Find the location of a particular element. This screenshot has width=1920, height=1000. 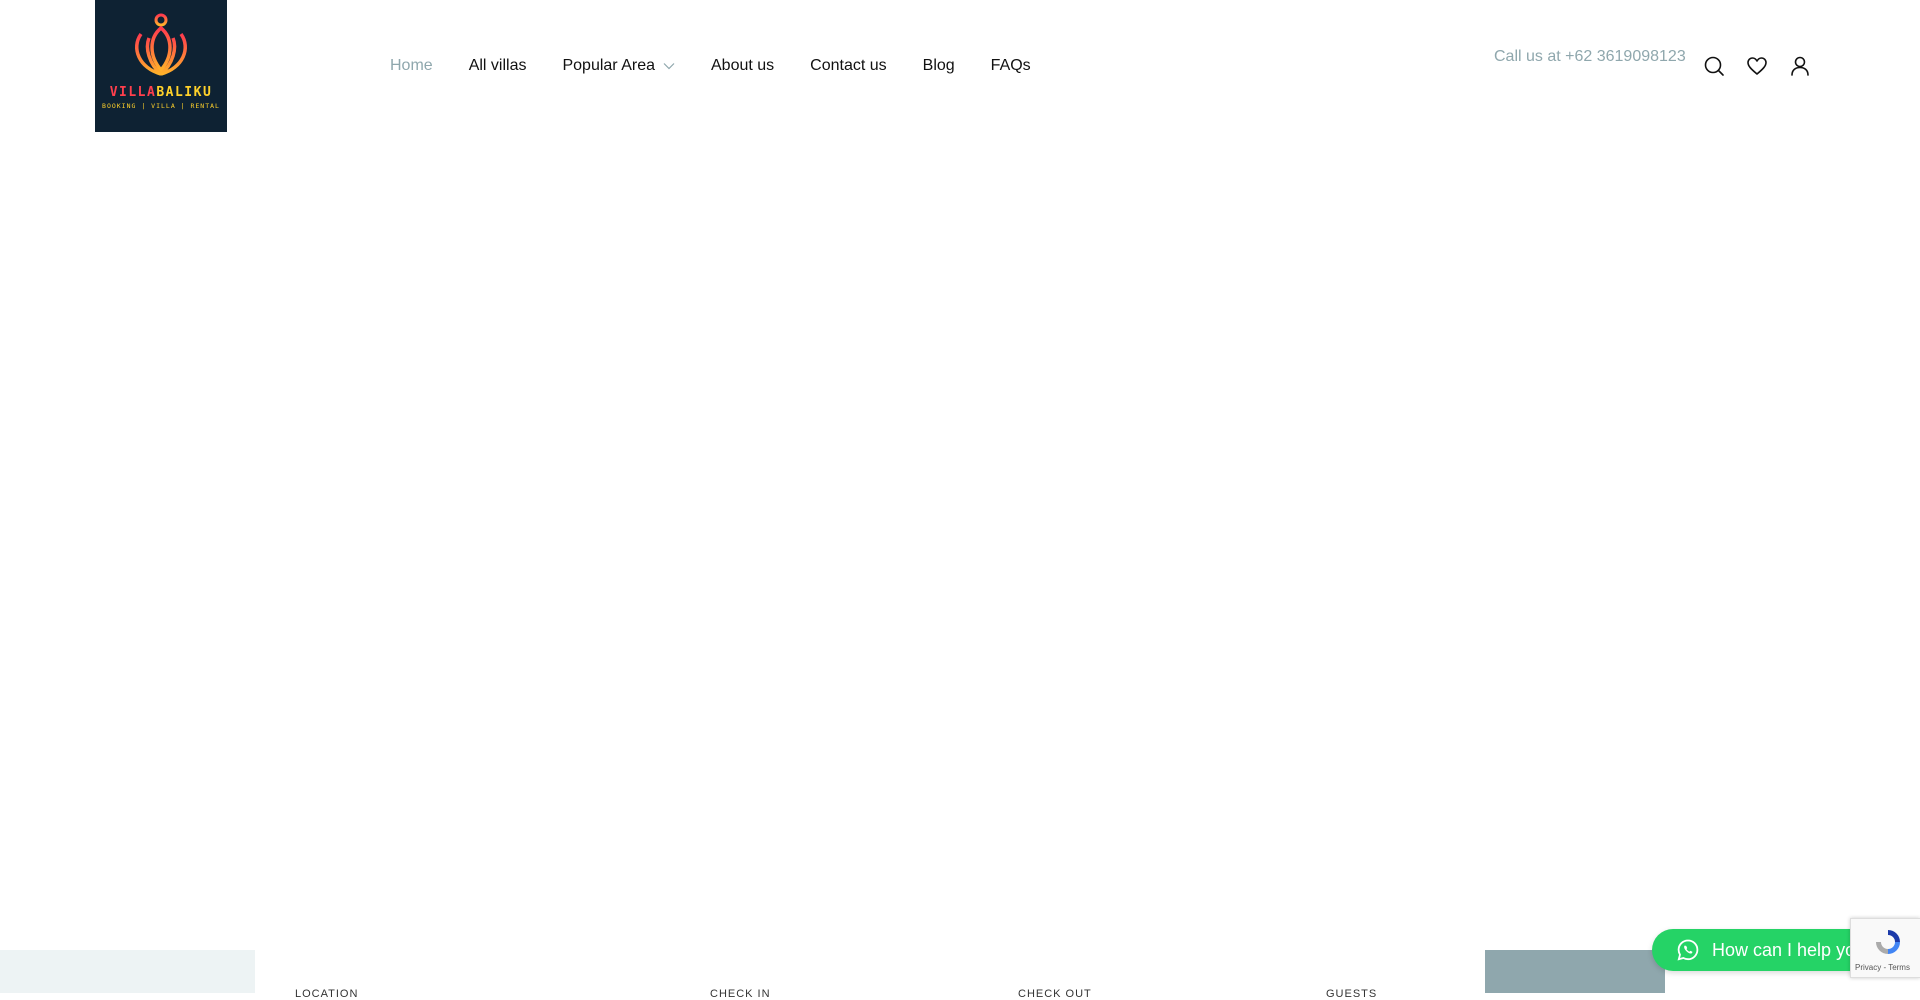

nav-item-home: Home is located at coordinates (411, 66).